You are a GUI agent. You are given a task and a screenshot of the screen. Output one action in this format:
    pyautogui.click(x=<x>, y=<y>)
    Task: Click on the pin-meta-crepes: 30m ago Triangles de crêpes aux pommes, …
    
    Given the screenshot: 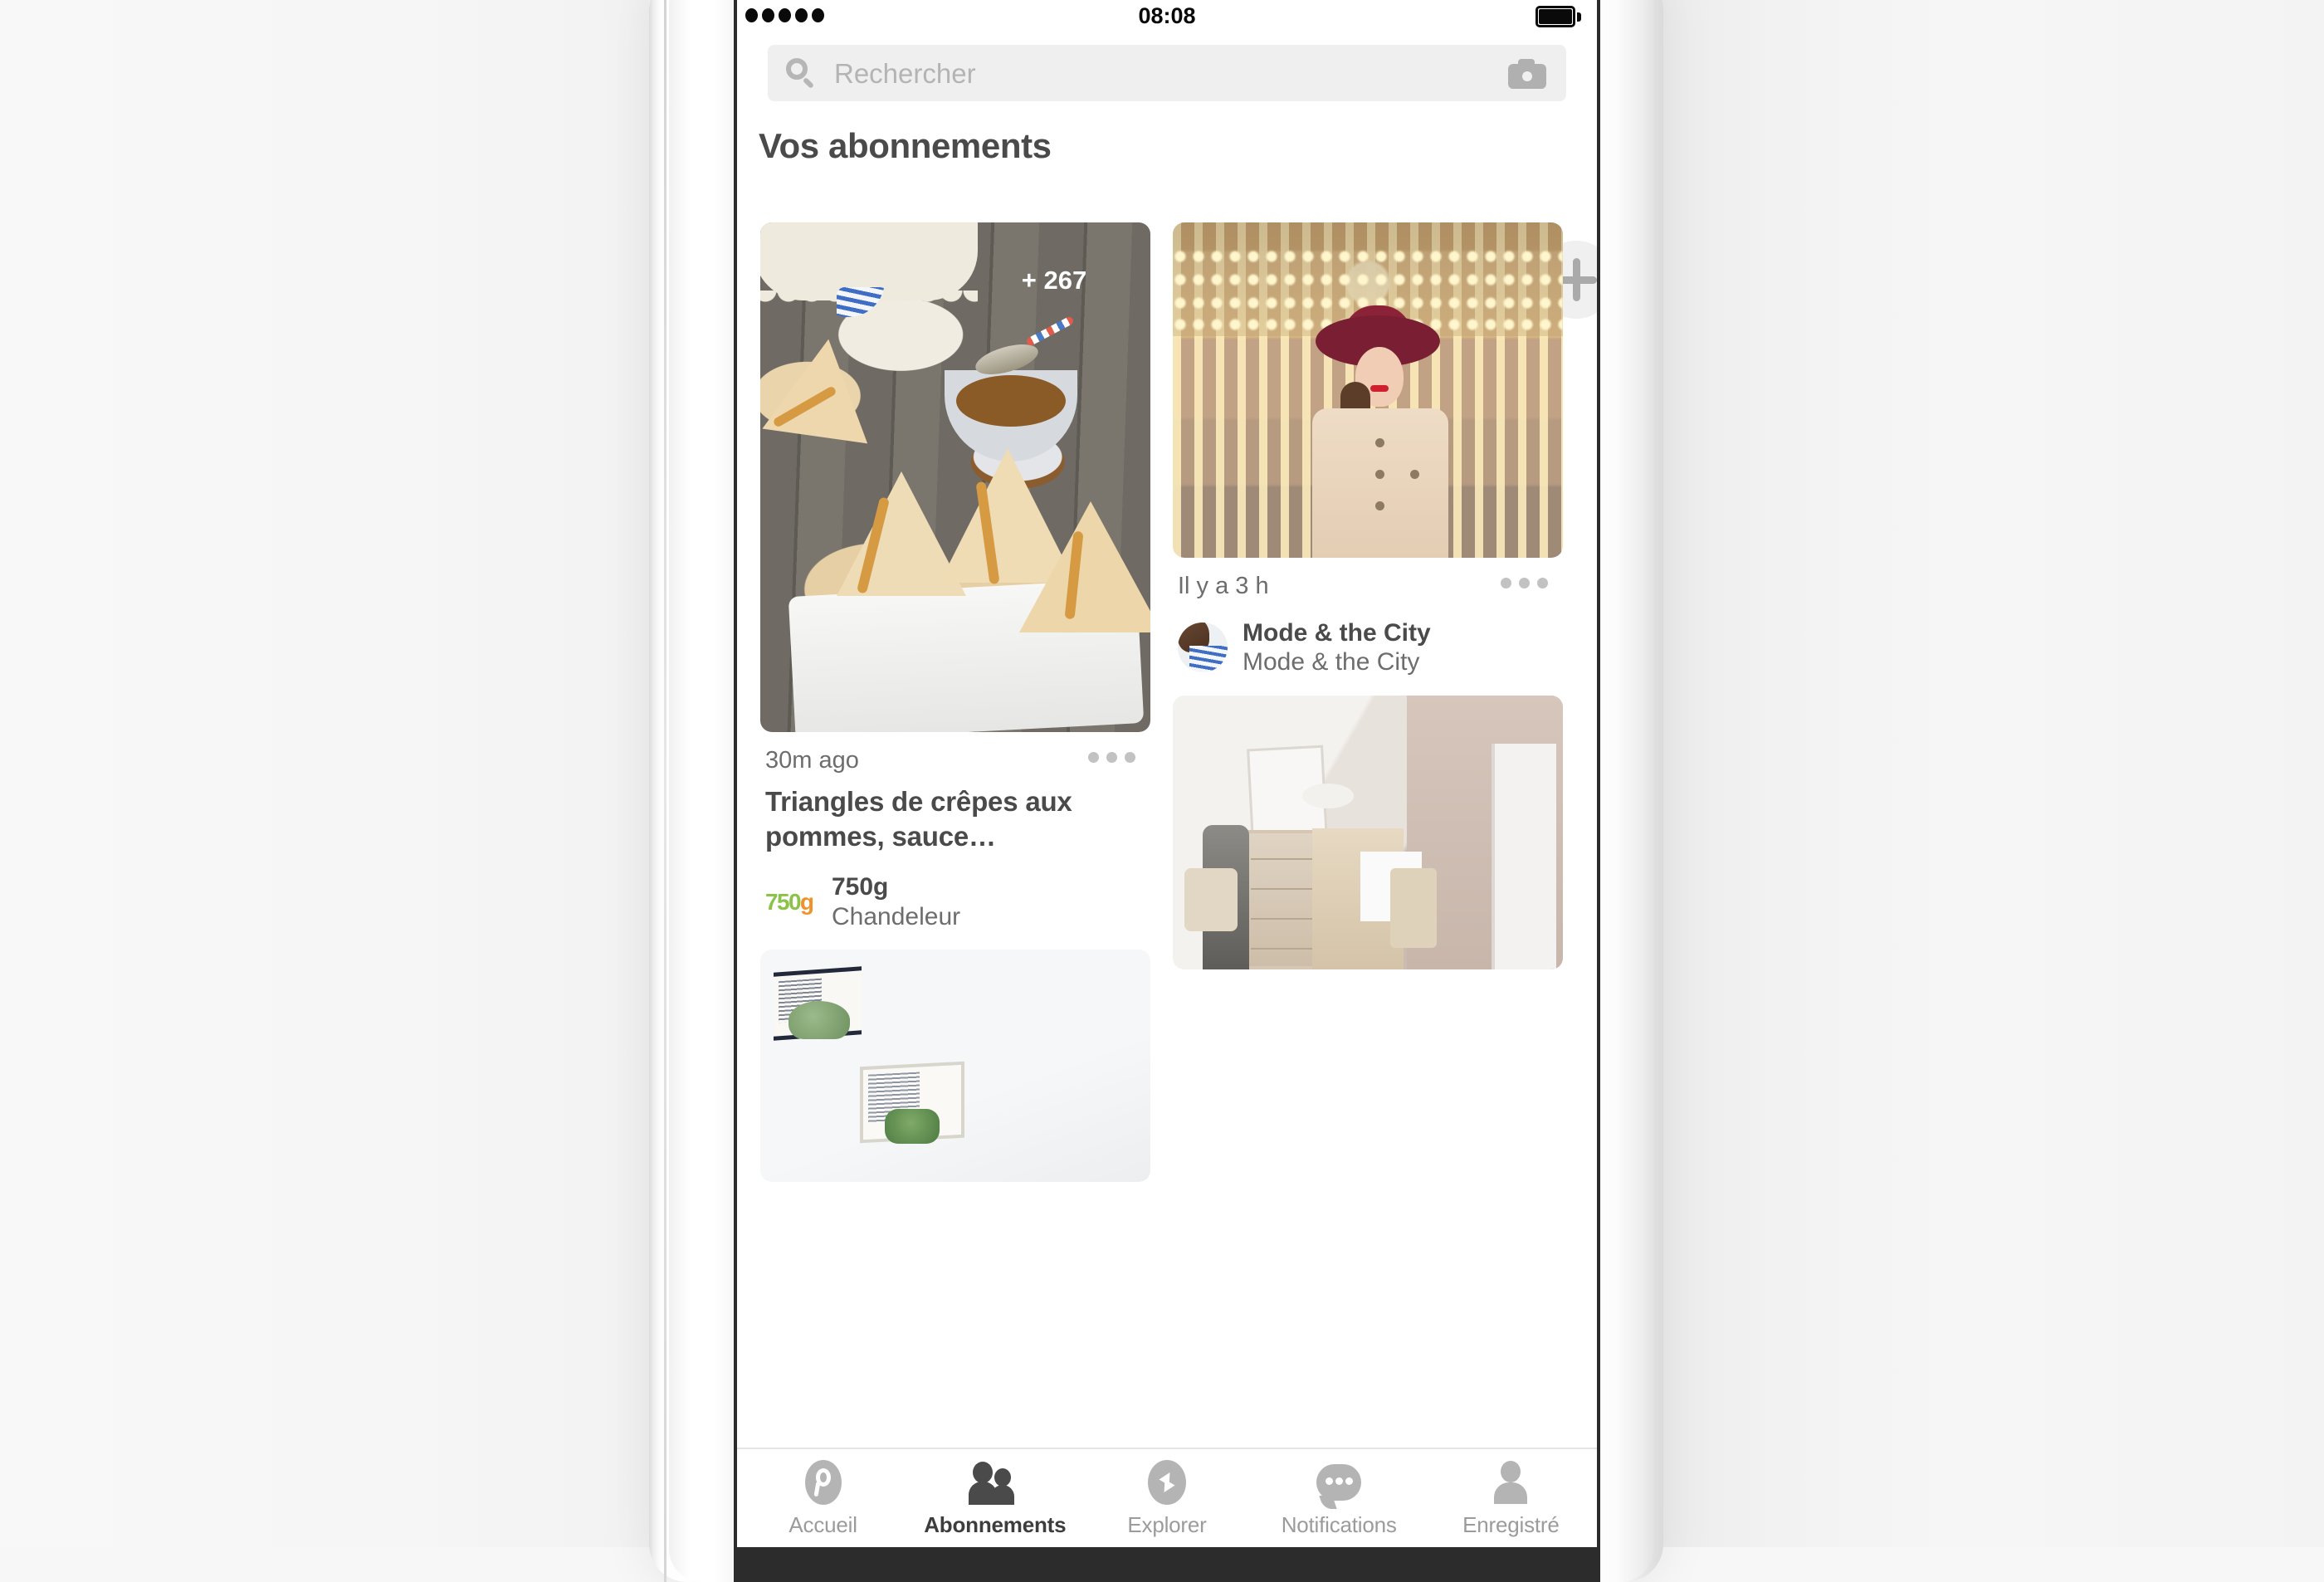 What is the action you would take?
    pyautogui.click(x=955, y=831)
    